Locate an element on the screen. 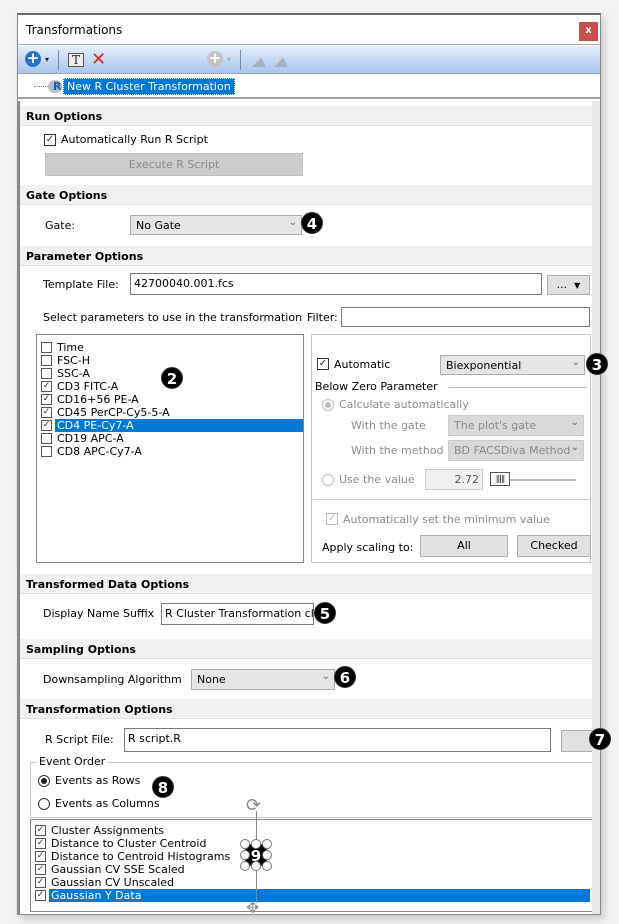 This screenshot has width=619, height=924. window-title: Transformations is located at coordinates (74, 30).